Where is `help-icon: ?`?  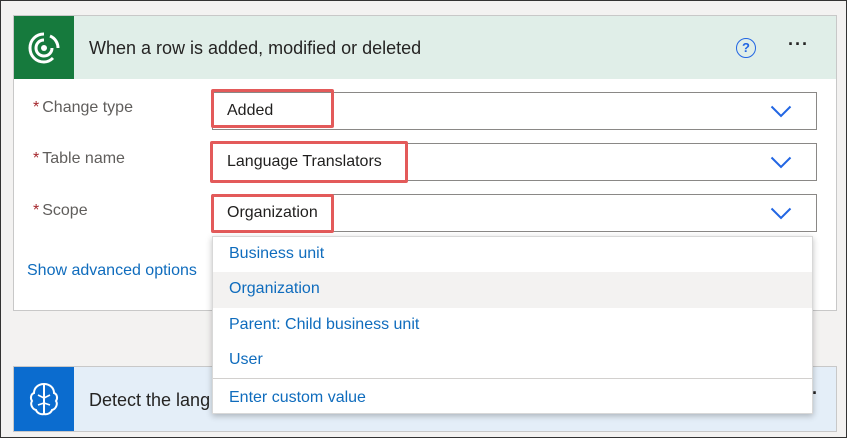
help-icon: ? is located at coordinates (746, 48).